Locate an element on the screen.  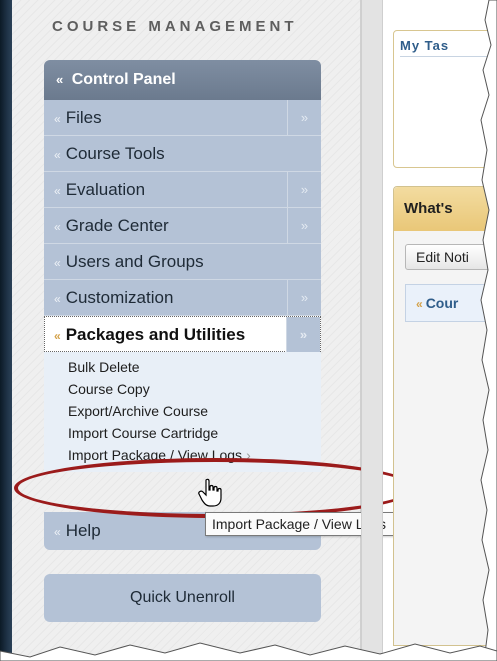
submenu-item-import-cartridge: Import Course Cartridge is located at coordinates (182, 433).